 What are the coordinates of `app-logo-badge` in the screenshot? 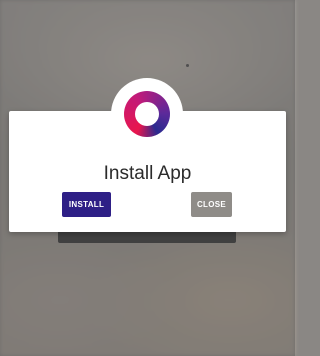 It's located at (147, 114).